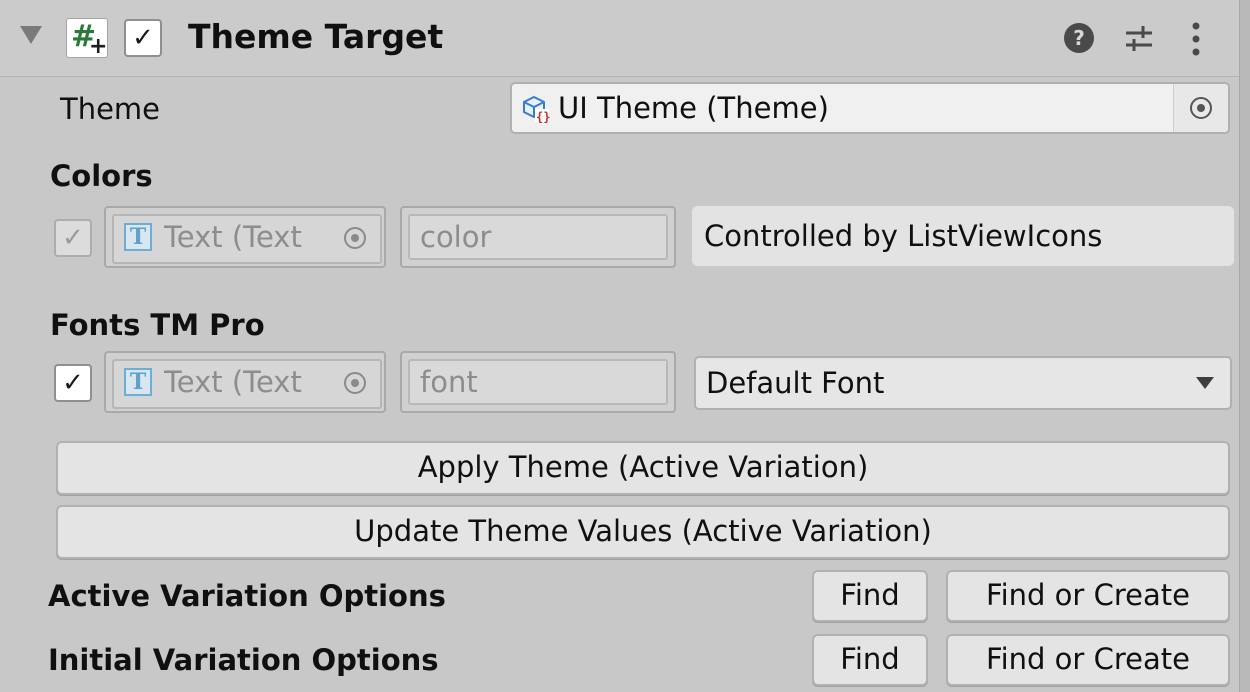 Image resolution: width=1250 pixels, height=692 pixels. I want to click on scrollbar-edge, so click(1244, 346).